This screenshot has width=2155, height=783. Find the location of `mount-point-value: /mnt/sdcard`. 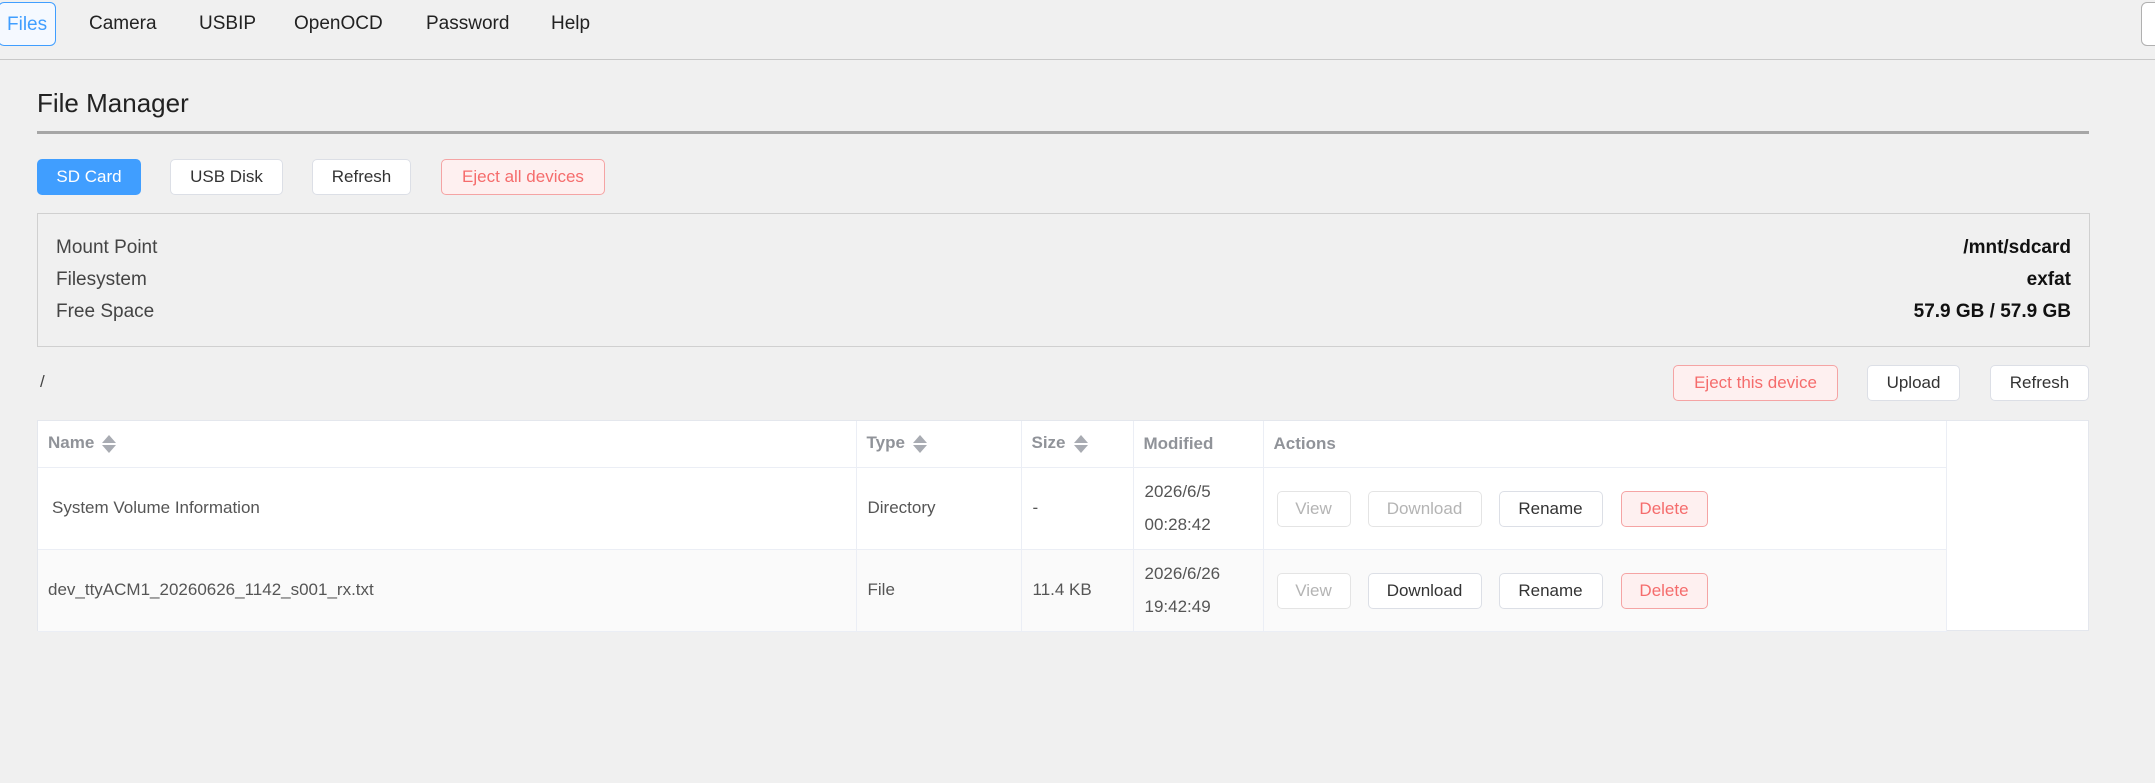

mount-point-value: /mnt/sdcard is located at coordinates (2017, 247).